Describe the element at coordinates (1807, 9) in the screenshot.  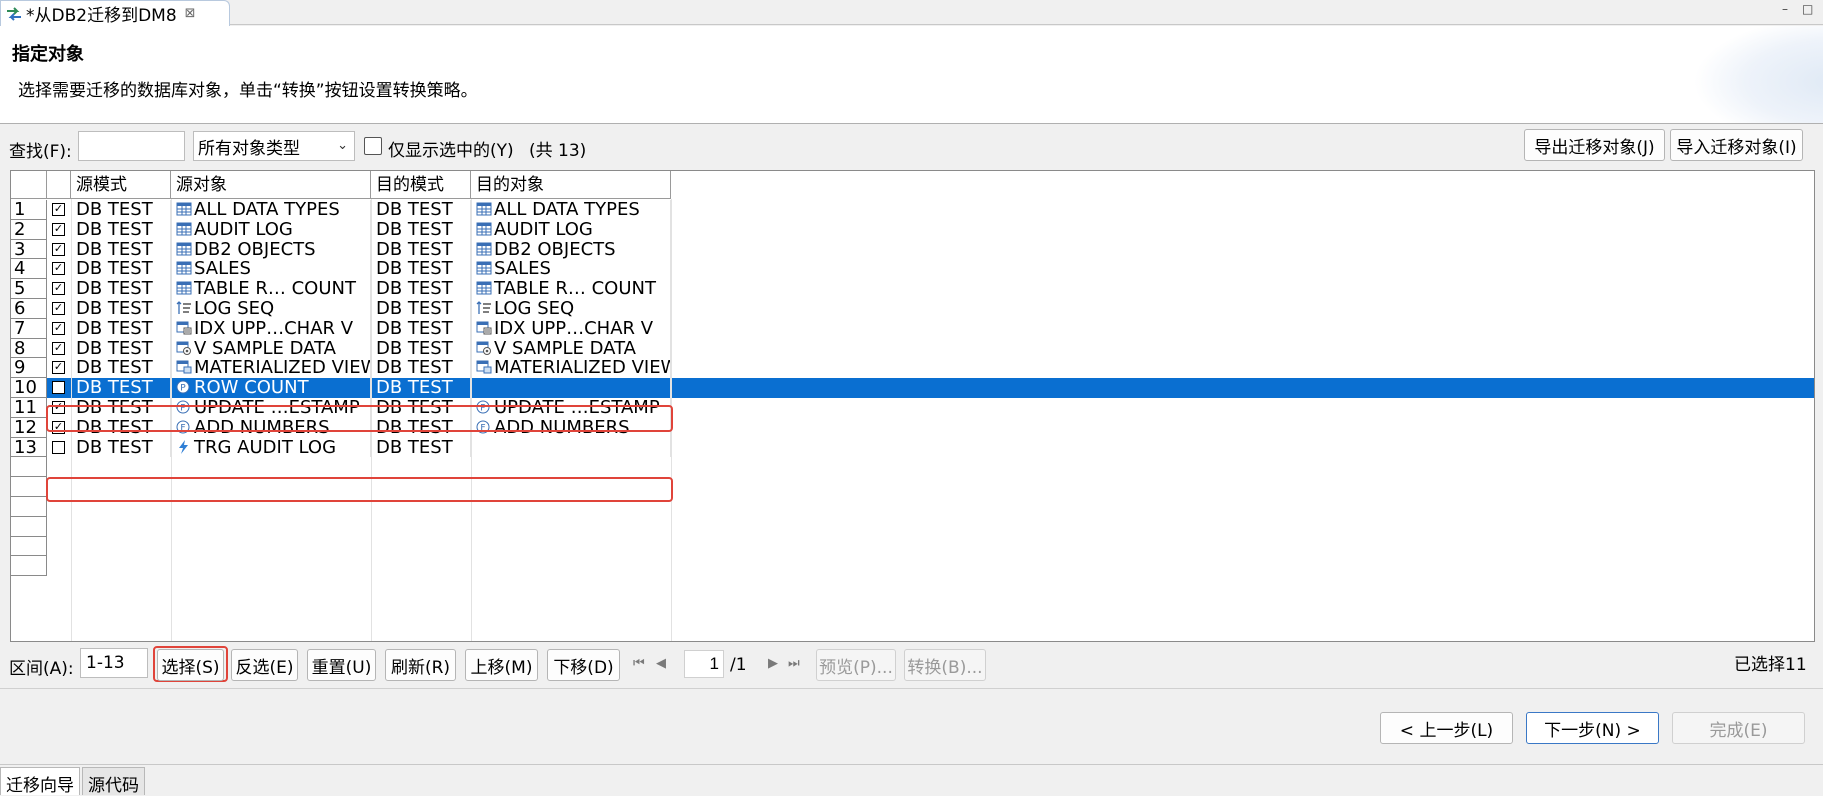
I see `maximize-icon: □` at that location.